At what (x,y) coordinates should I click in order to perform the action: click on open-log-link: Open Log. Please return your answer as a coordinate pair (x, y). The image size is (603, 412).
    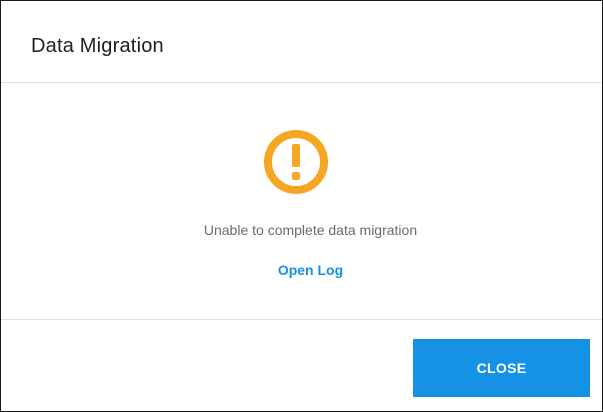
    Looking at the image, I should click on (301, 270).